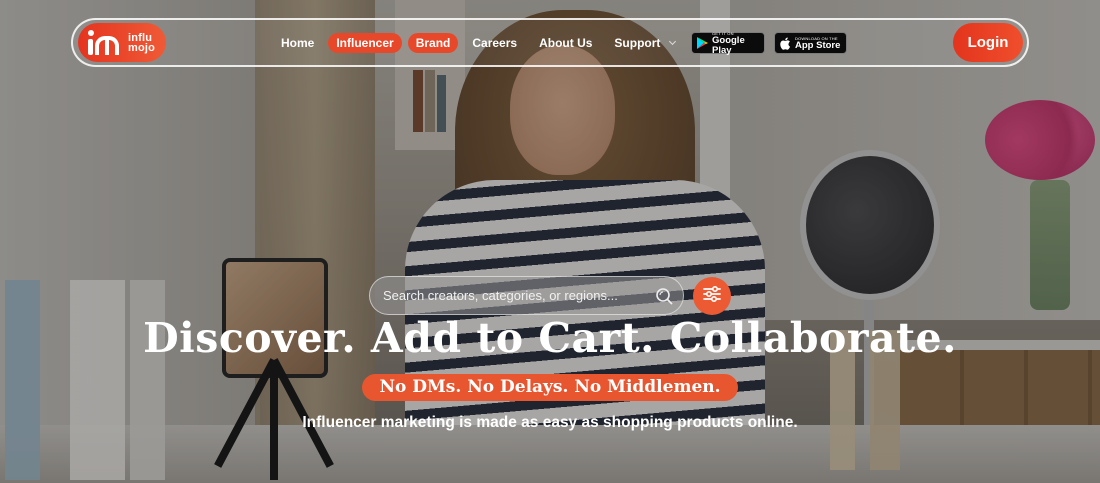 The image size is (1100, 483). I want to click on logo-wordmark: influ mojo, so click(142, 42).